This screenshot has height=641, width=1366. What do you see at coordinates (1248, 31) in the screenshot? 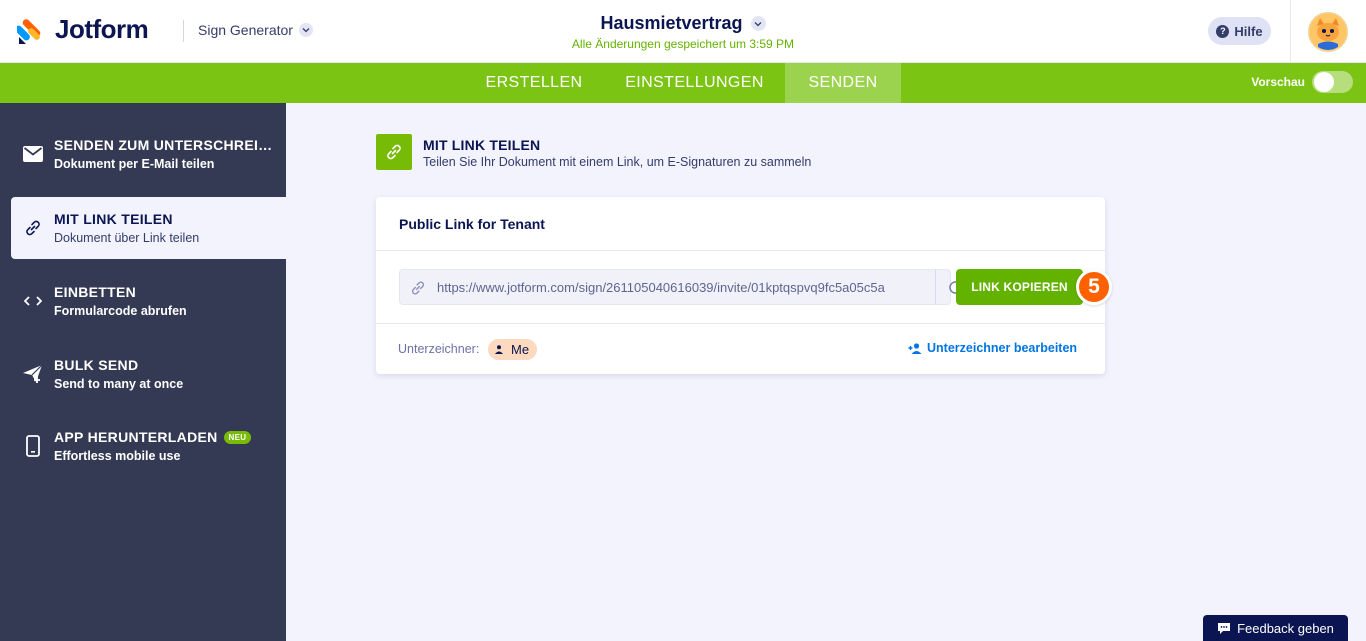
I see `help-label: Hilfe` at bounding box center [1248, 31].